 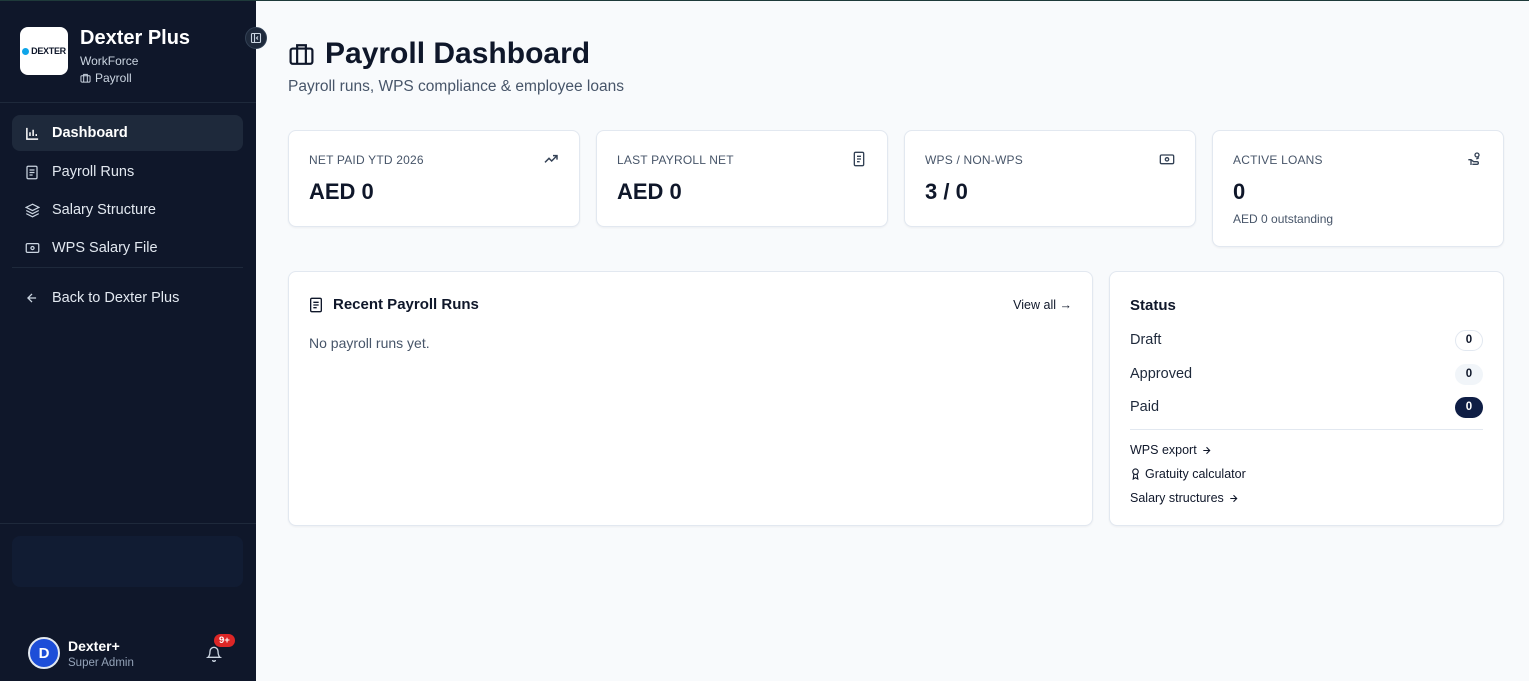 I want to click on back-link-label: Back to Dexter Plus, so click(x=116, y=298).